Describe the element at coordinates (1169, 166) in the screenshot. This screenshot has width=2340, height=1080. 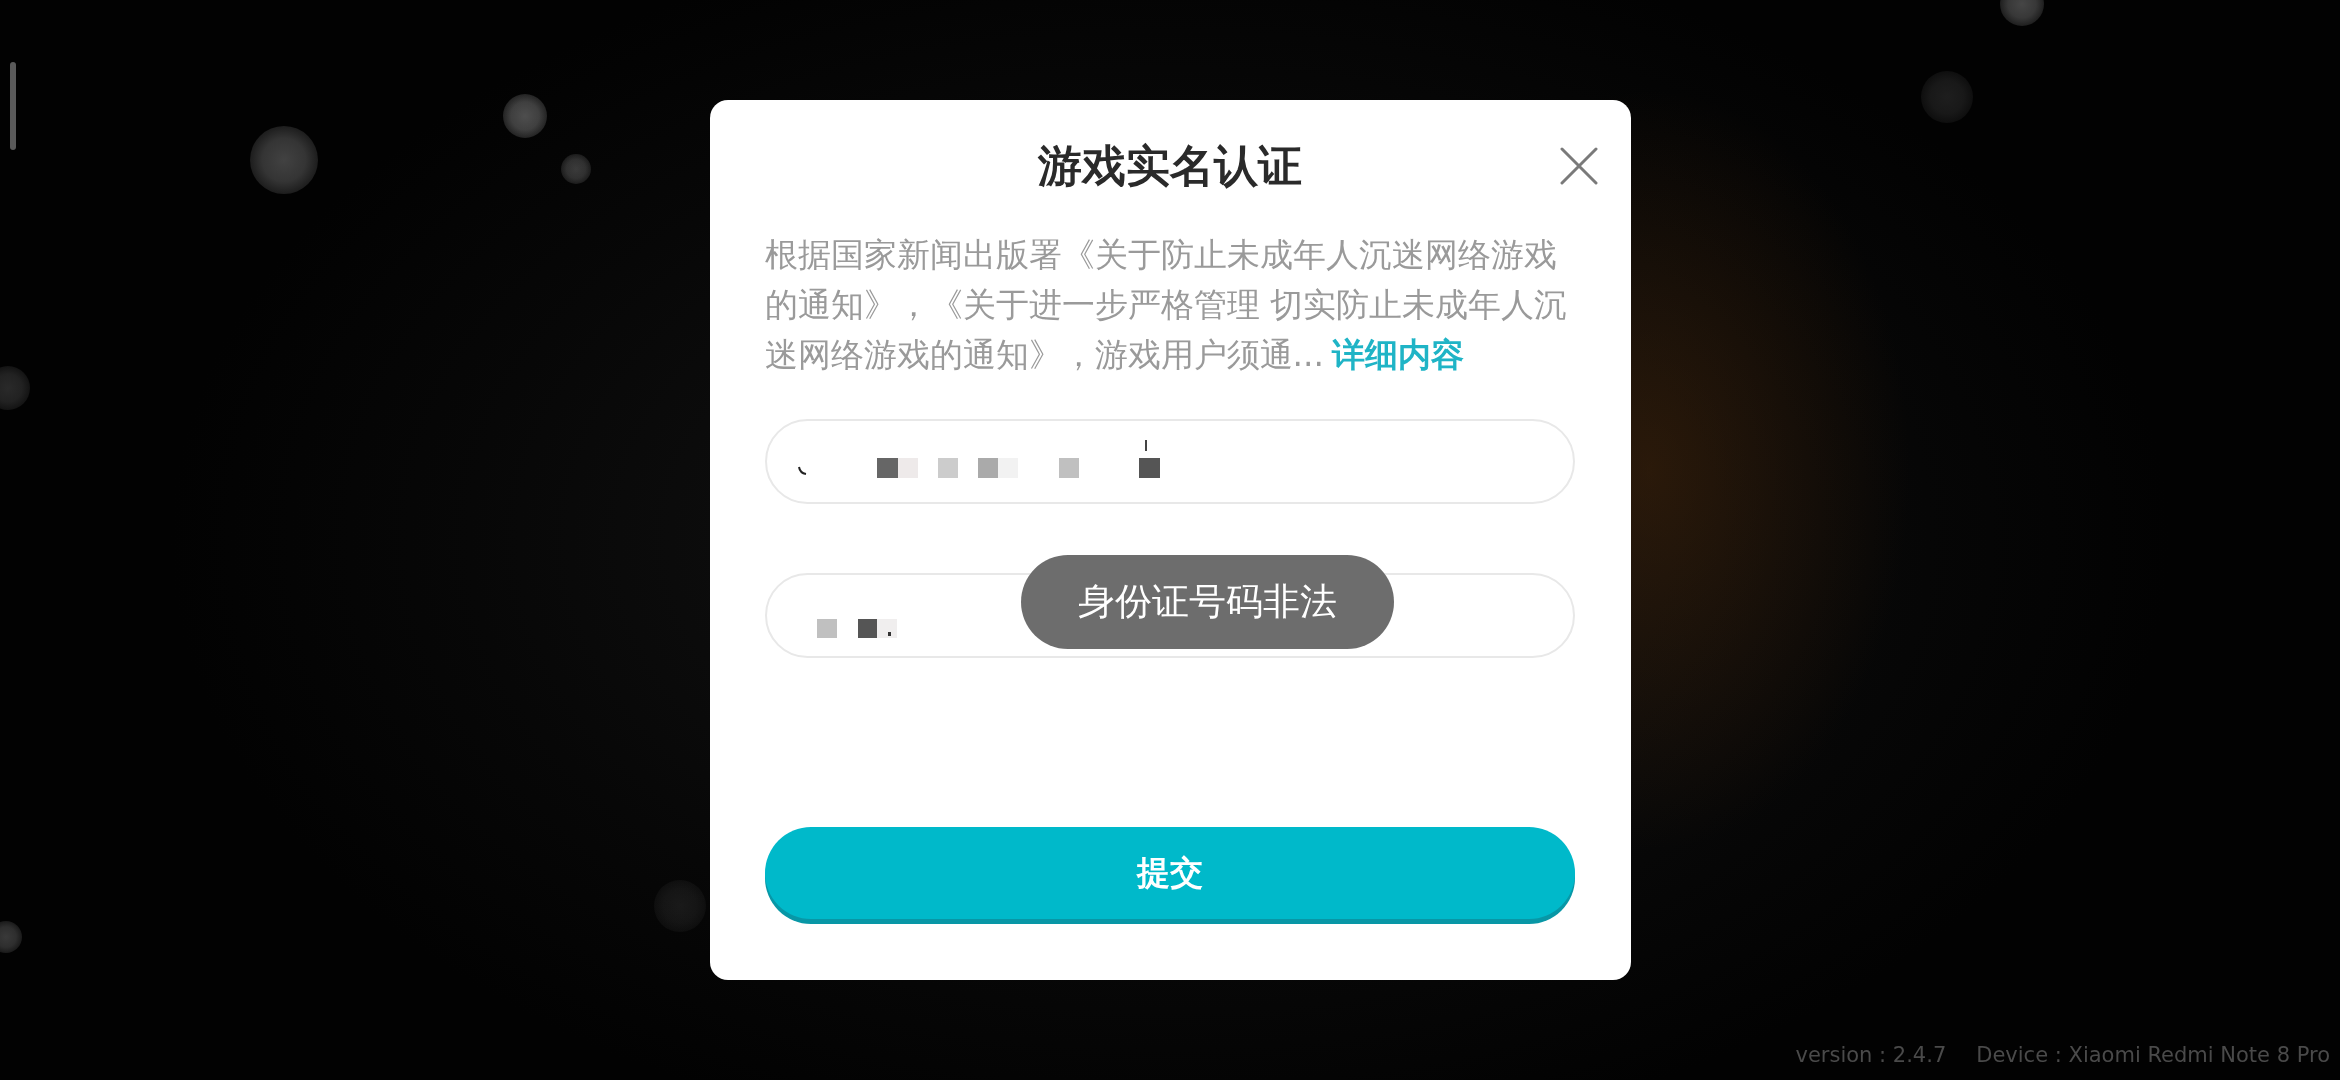
I see `dialog-title: 游戏实名认证` at that location.